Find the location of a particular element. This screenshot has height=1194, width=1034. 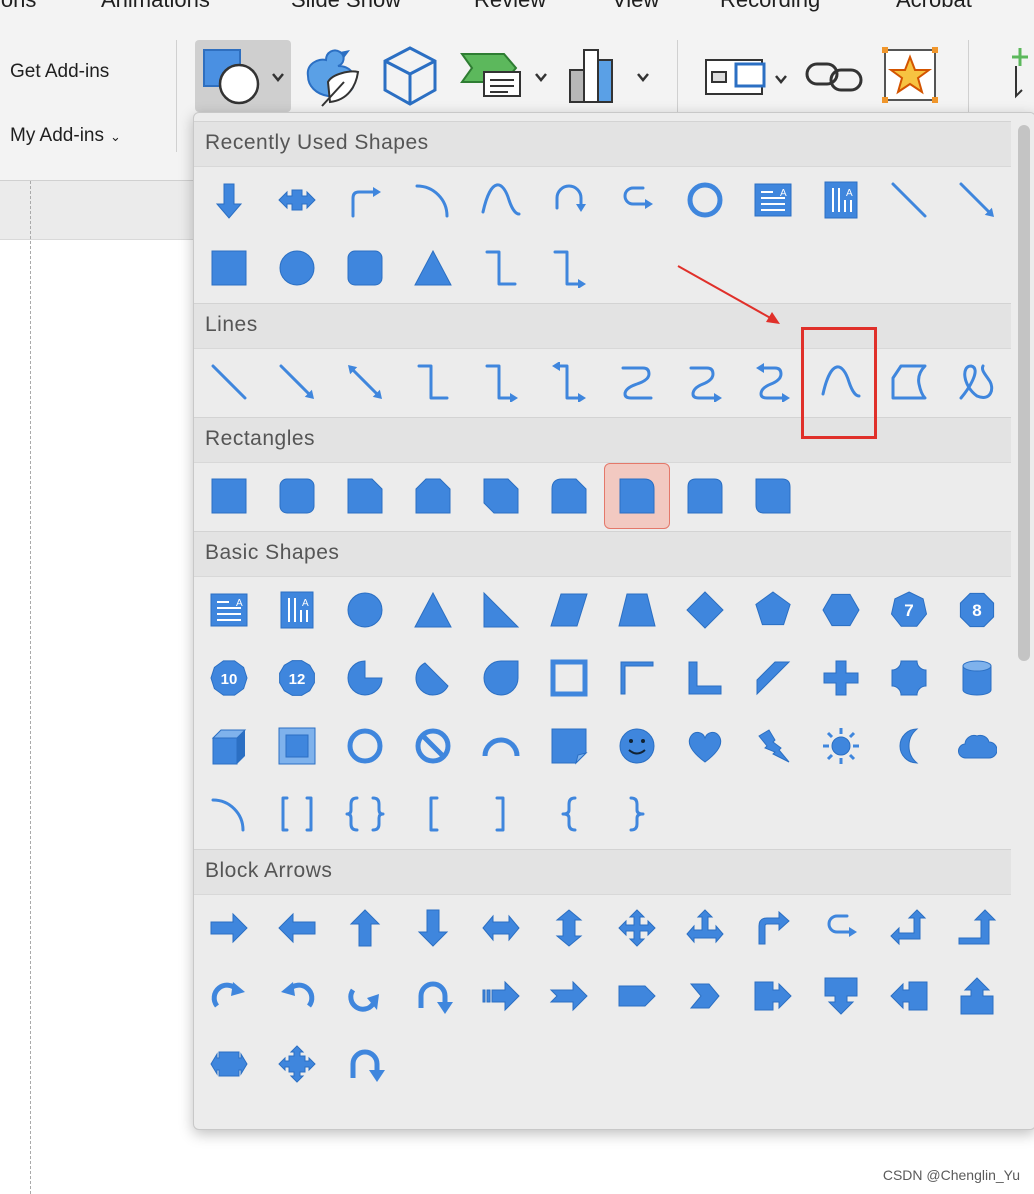

shape-heart is located at coordinates (705, 746).